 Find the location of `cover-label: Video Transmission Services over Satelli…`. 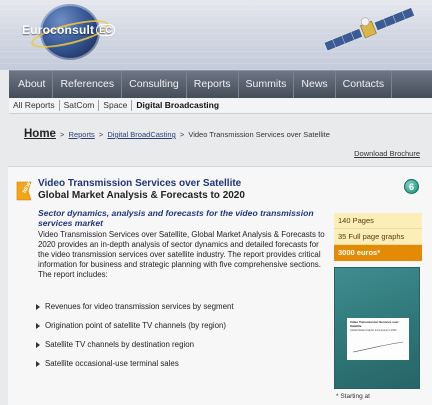

cover-label: Video Transmission Services over Satelli… is located at coordinates (378, 339).